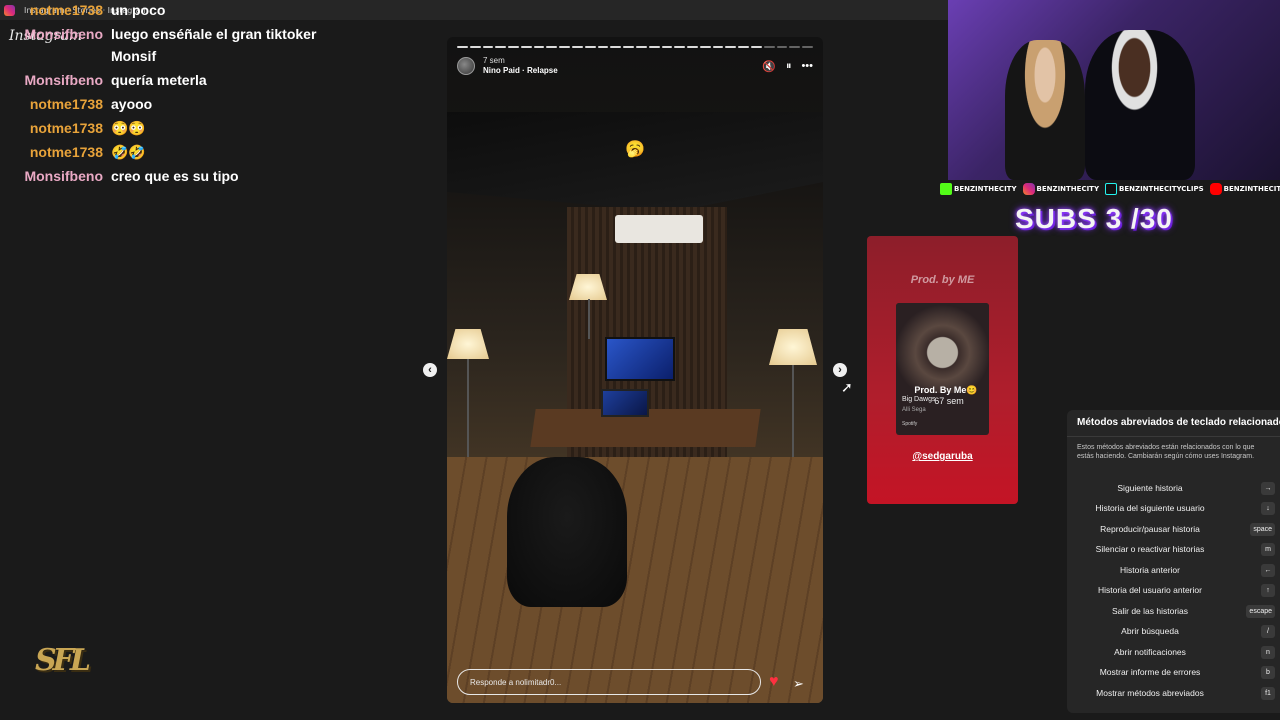 The height and width of the screenshot is (720, 1280). What do you see at coordinates (789, 66) in the screenshot?
I see `pause-icon: ⏸` at bounding box center [789, 66].